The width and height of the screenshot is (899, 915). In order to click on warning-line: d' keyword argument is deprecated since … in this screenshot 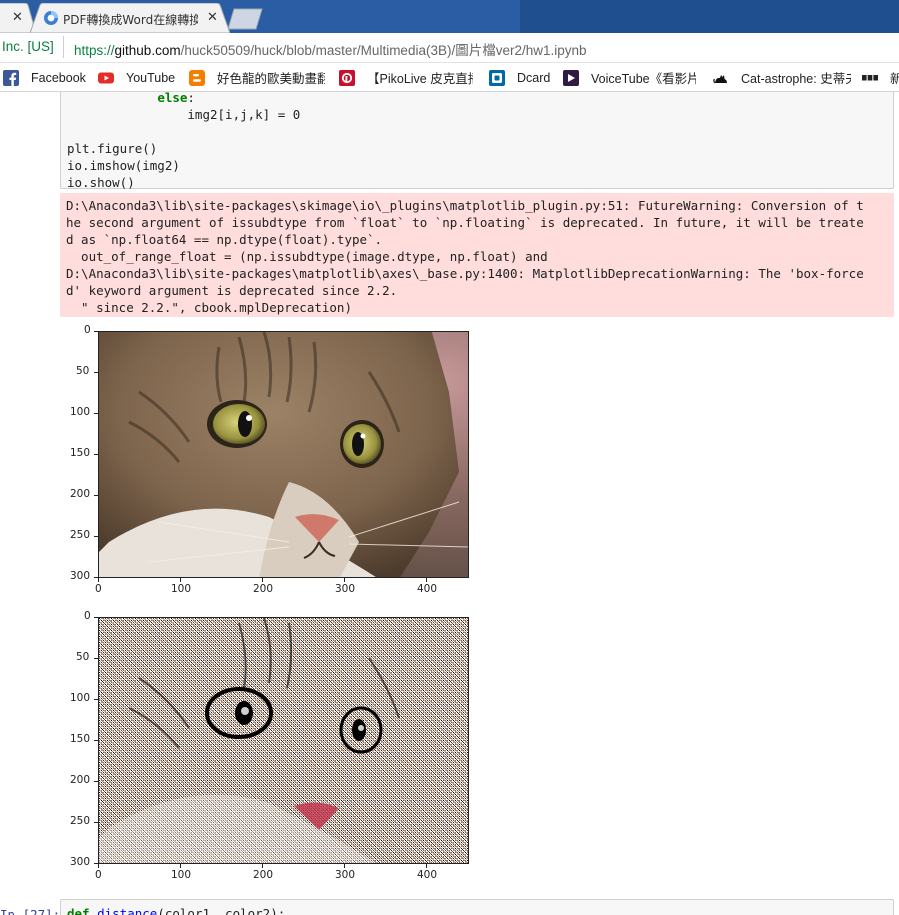, I will do `click(232, 290)`.